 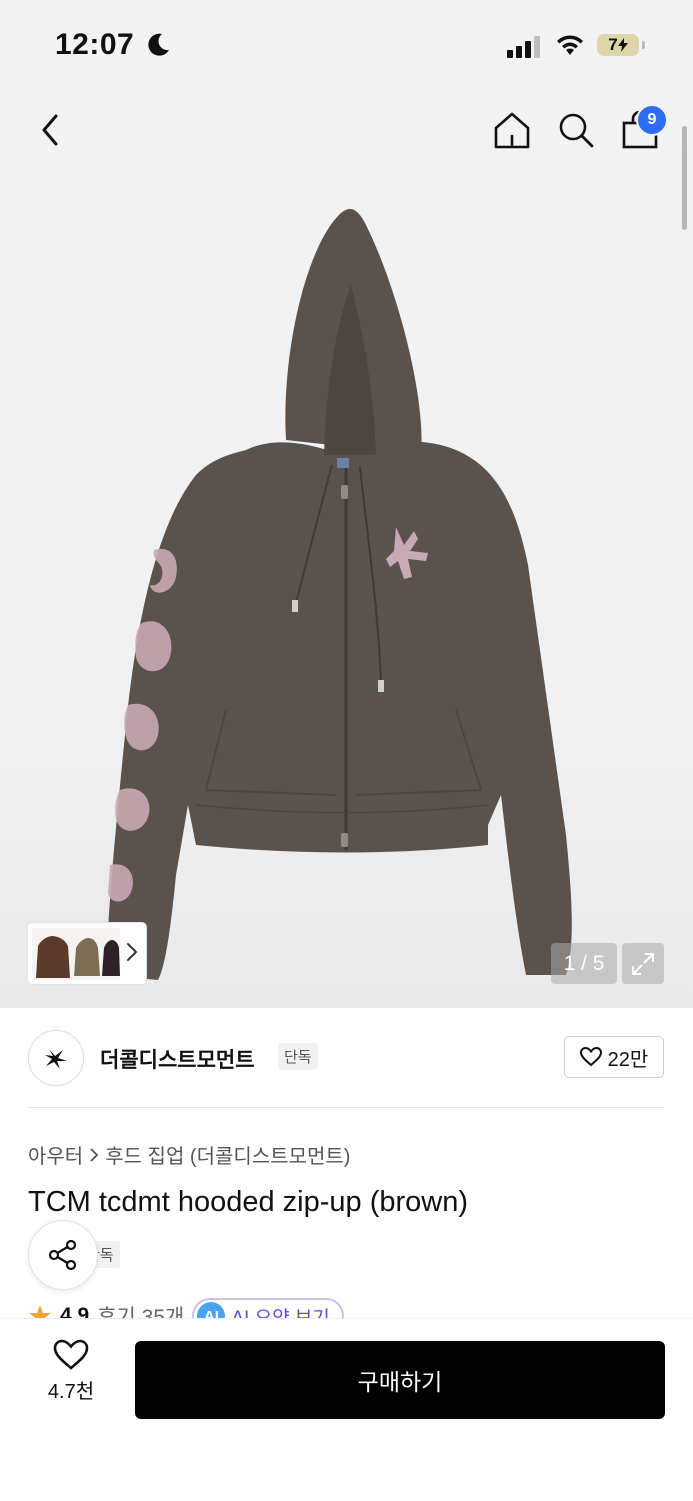 I want to click on home-icon, so click(x=512, y=130).